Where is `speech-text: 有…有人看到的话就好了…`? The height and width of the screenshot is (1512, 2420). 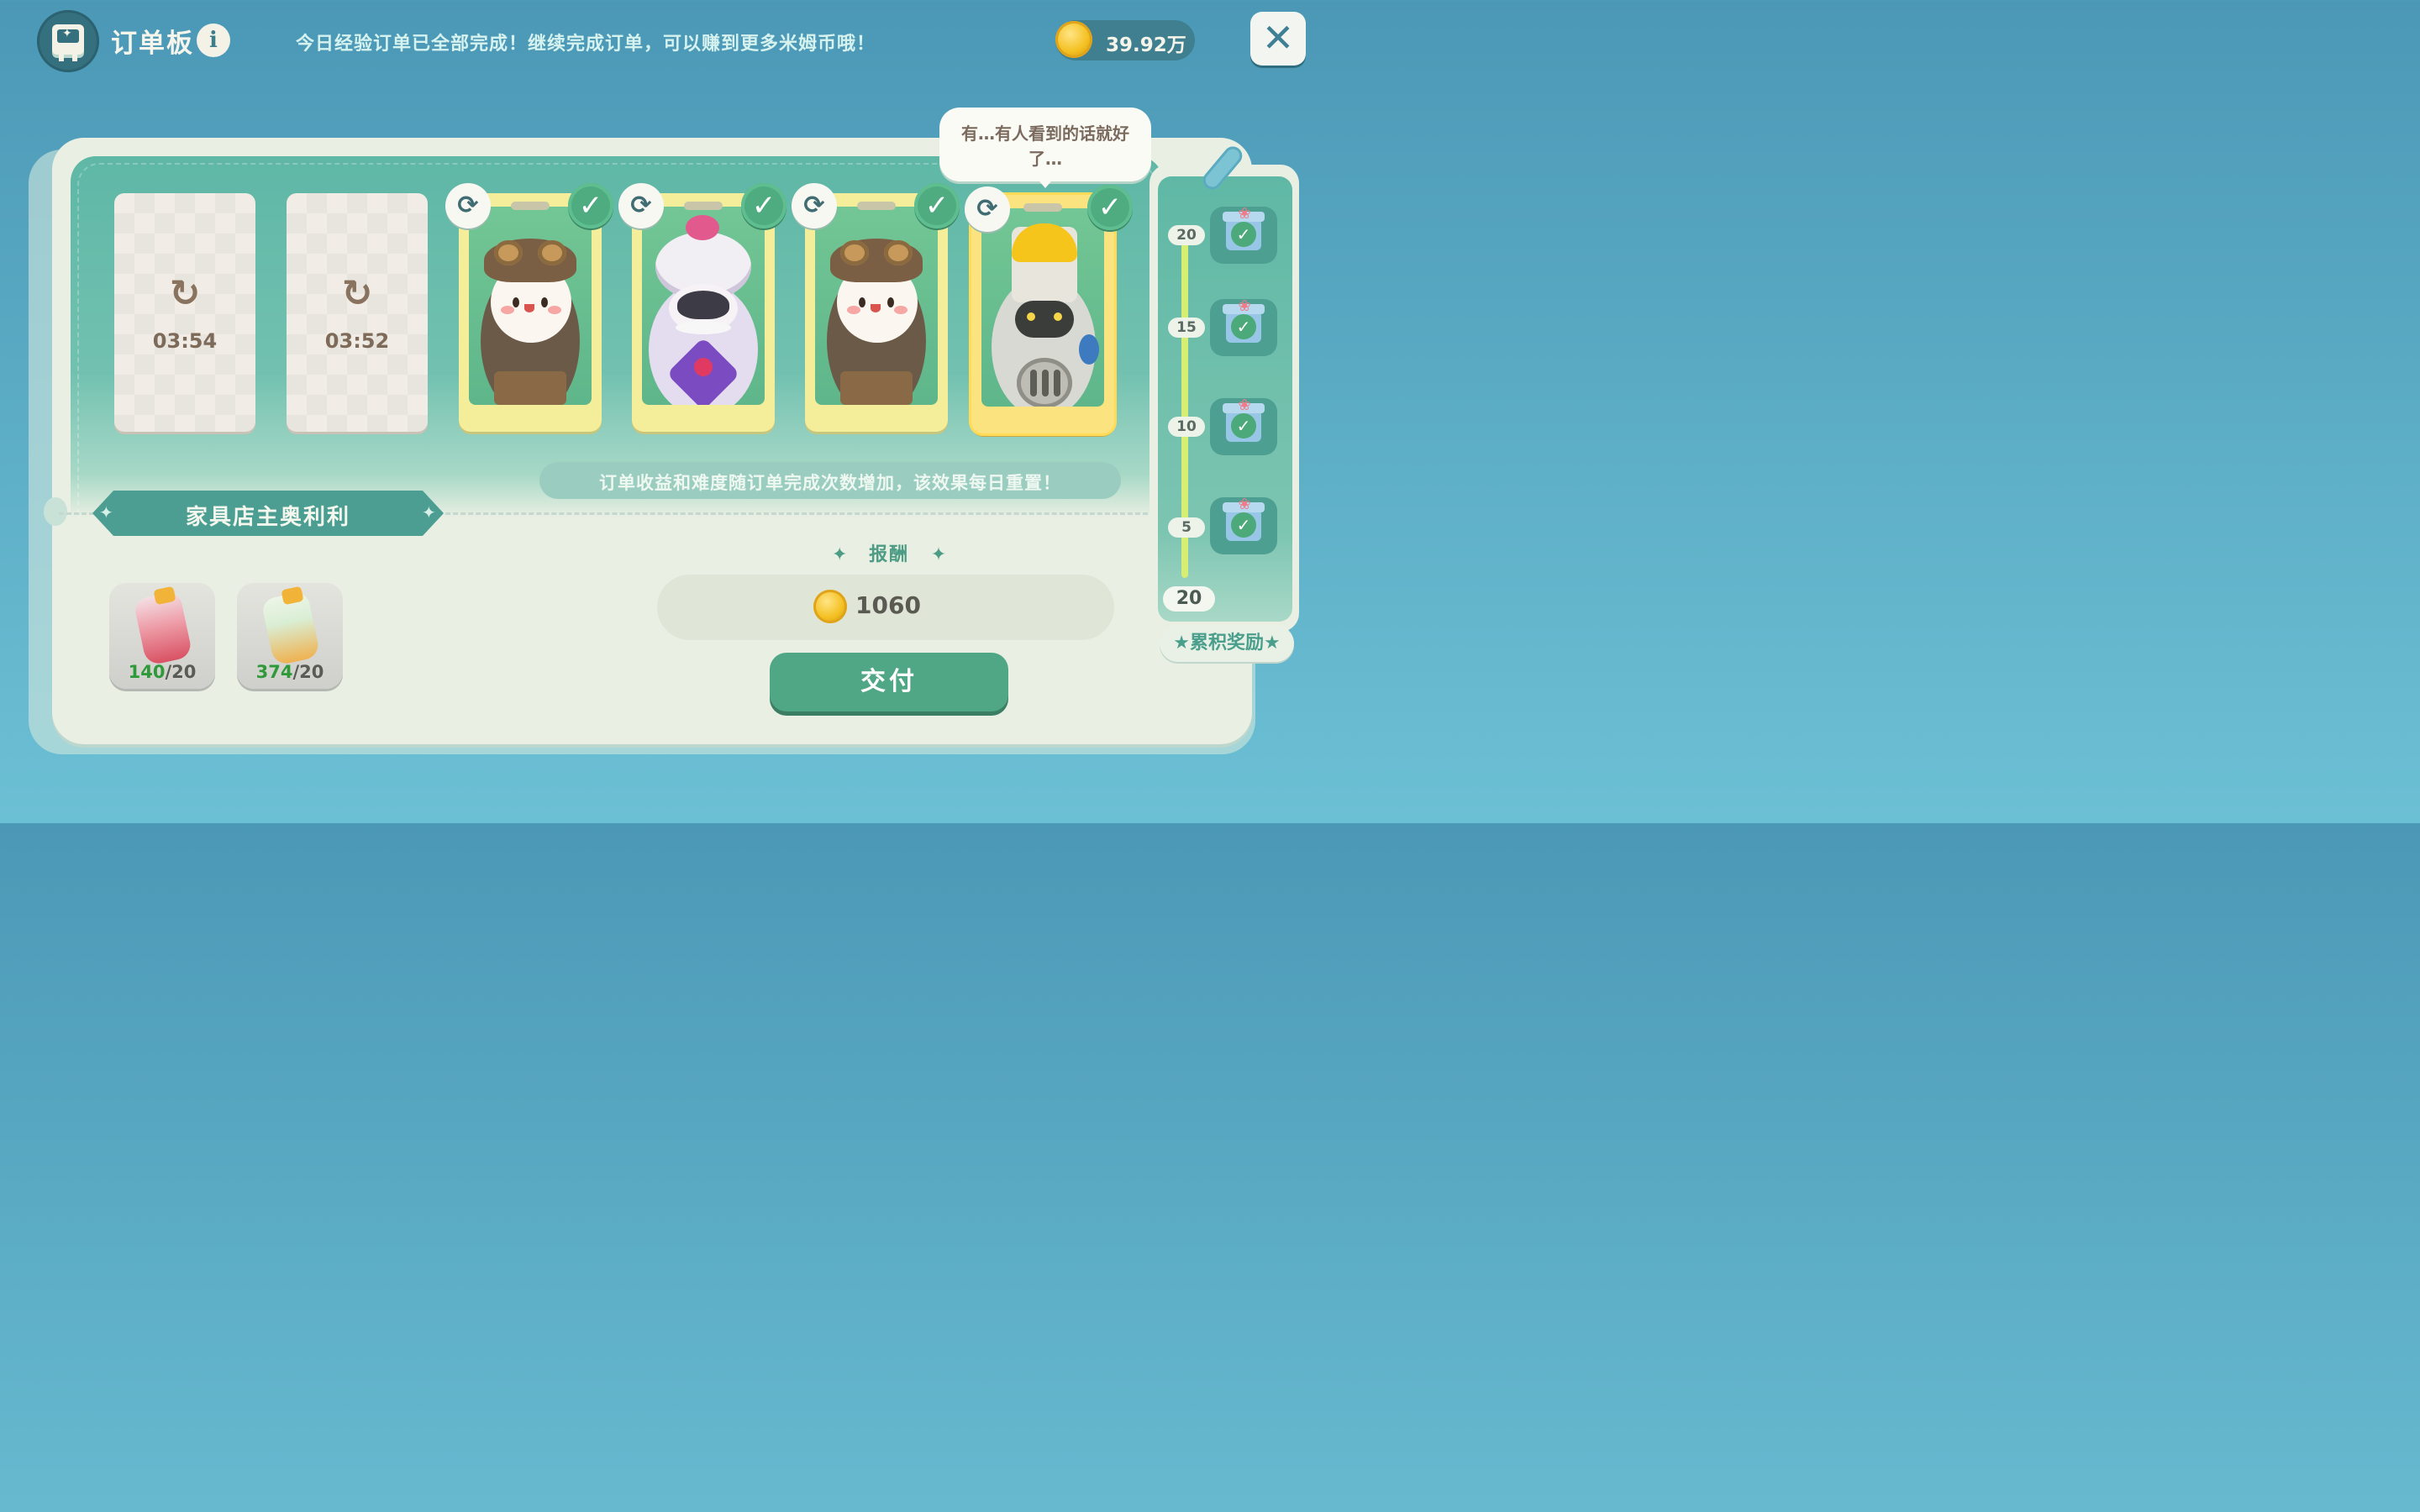
speech-text: 有…有人看到的话就好了… is located at coordinates (1045, 146).